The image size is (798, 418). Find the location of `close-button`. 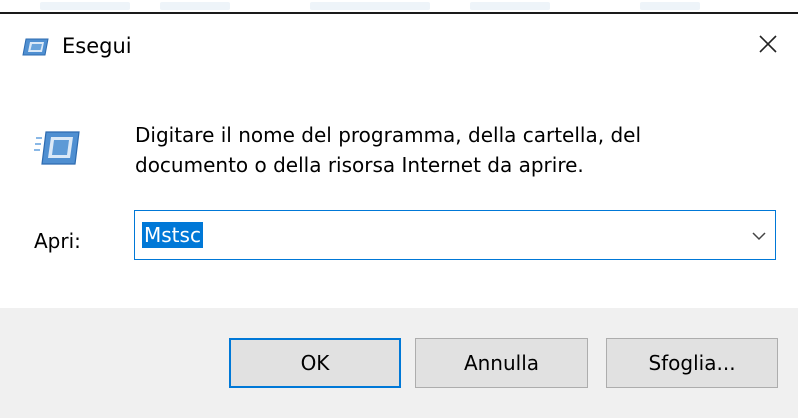

close-button is located at coordinates (768, 46).